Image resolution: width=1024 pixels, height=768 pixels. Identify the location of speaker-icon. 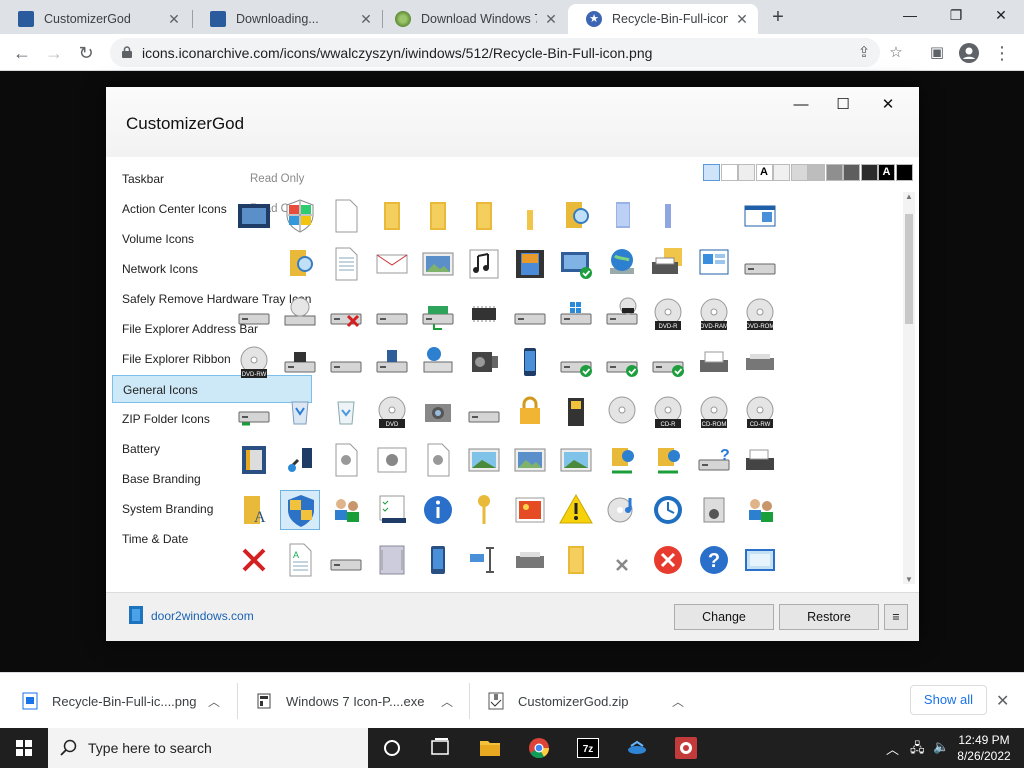
(714, 510).